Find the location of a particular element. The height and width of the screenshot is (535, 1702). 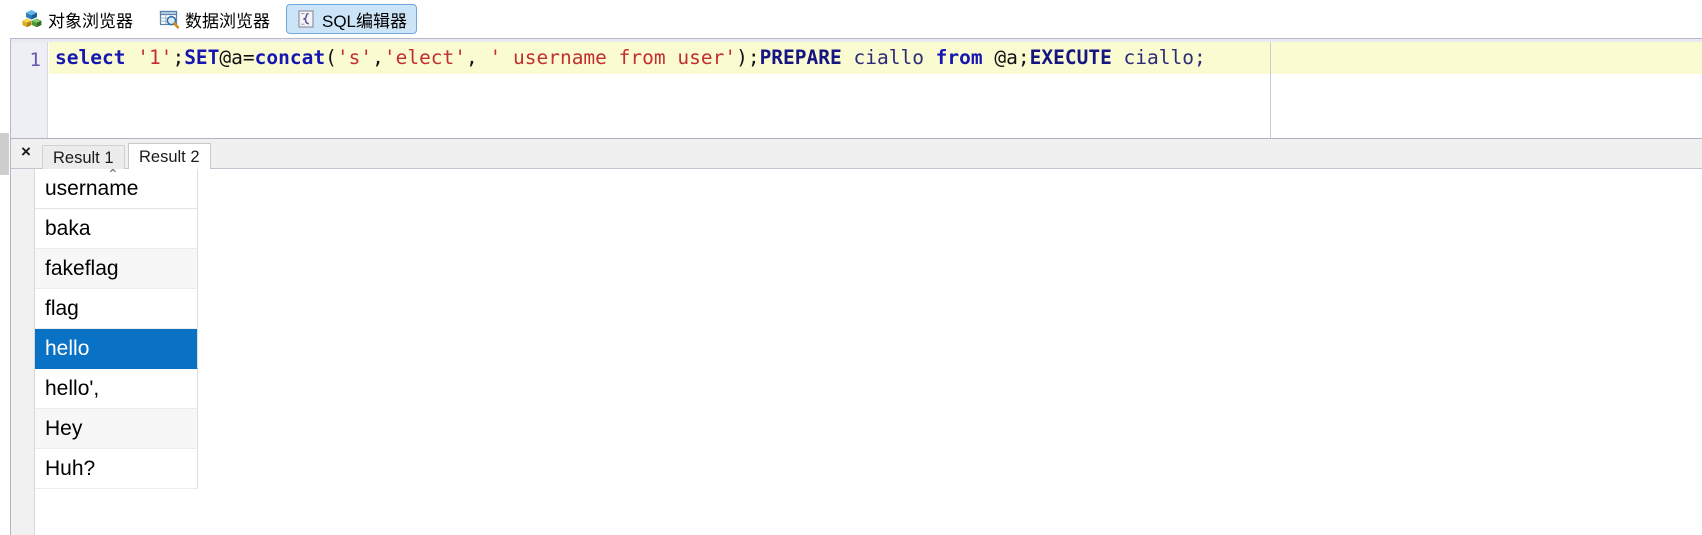

sql-script-icon is located at coordinates (306, 19).